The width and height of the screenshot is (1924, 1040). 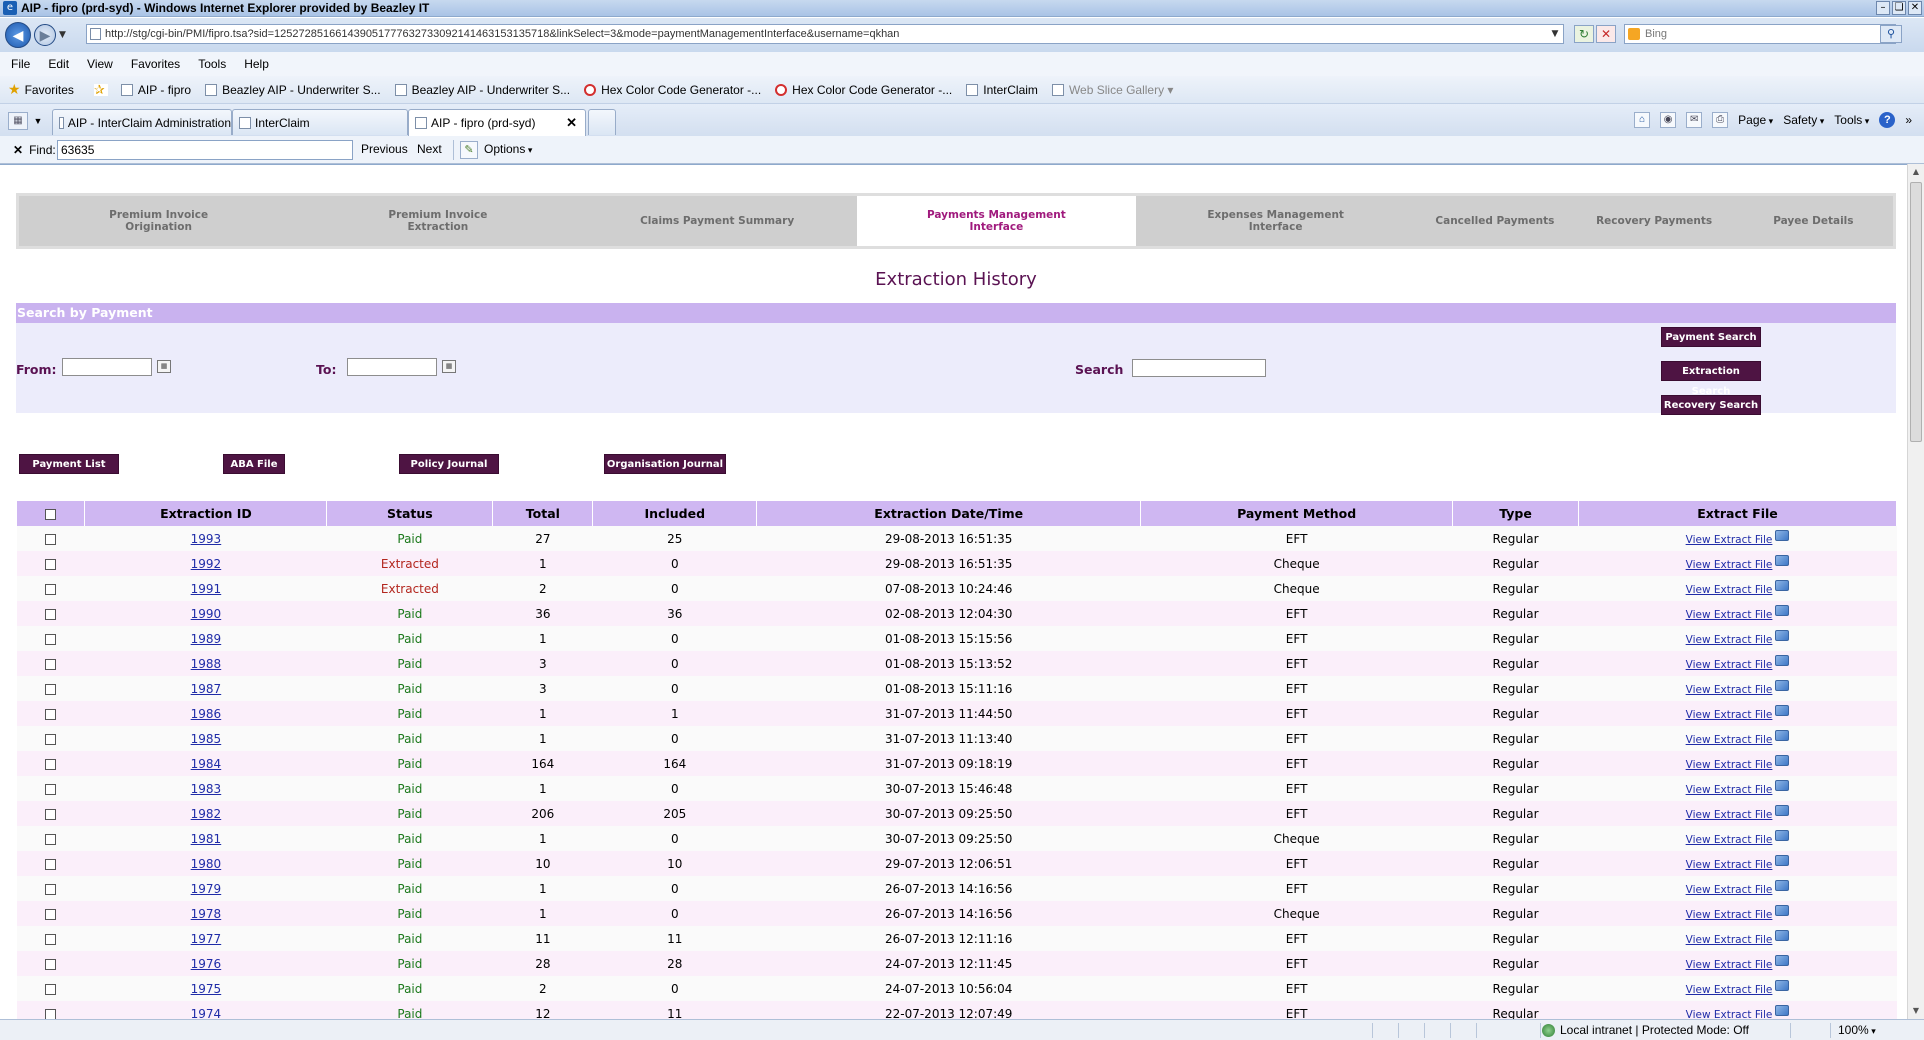 I want to click on col-extraction-id: Extraction ID, so click(x=206, y=513).